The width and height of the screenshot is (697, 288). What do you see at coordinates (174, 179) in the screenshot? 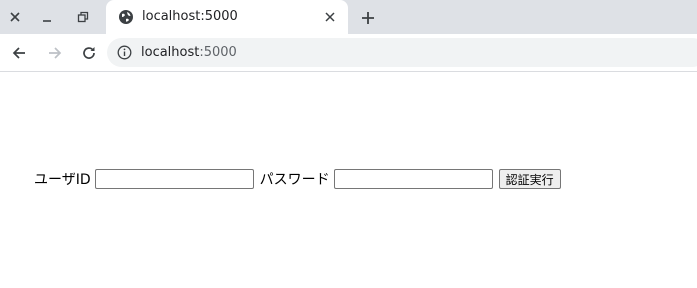
I see `user-id-input` at bounding box center [174, 179].